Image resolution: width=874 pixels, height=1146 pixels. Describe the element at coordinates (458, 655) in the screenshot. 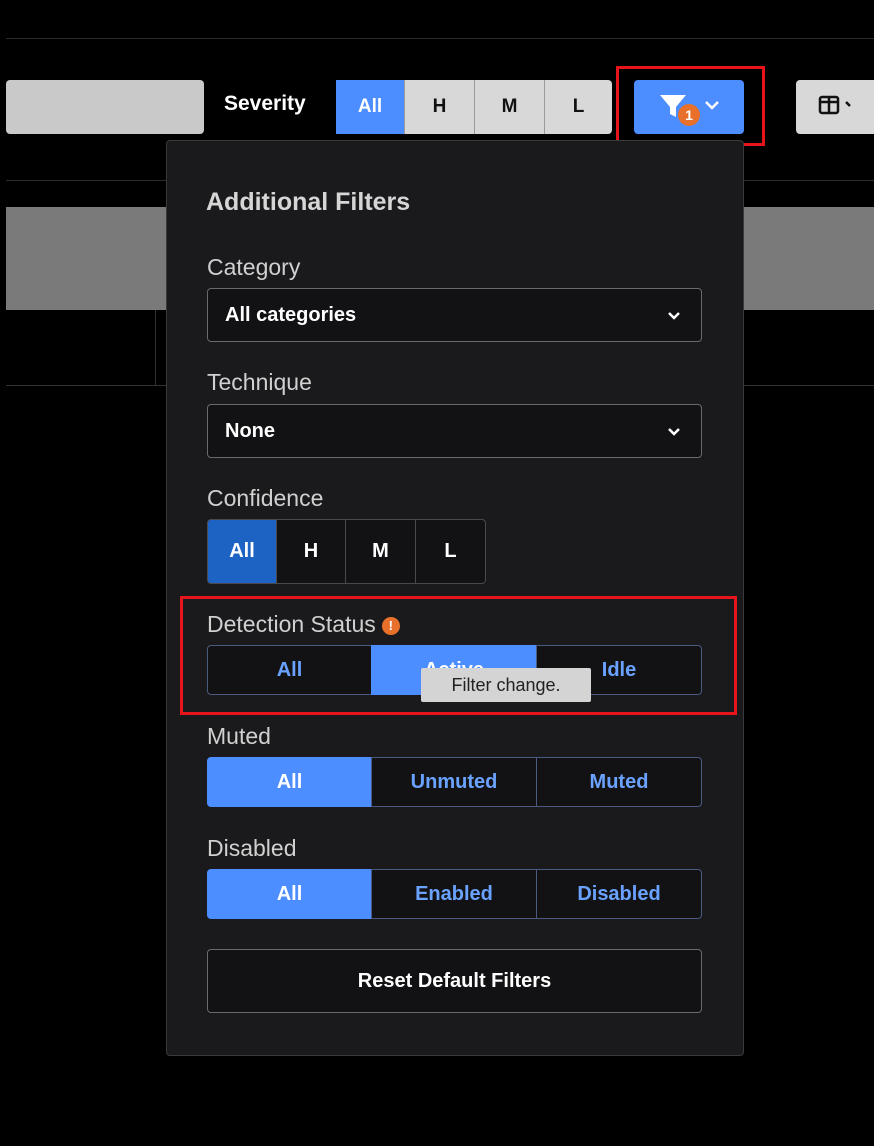

I see `detection-status-highlight` at that location.